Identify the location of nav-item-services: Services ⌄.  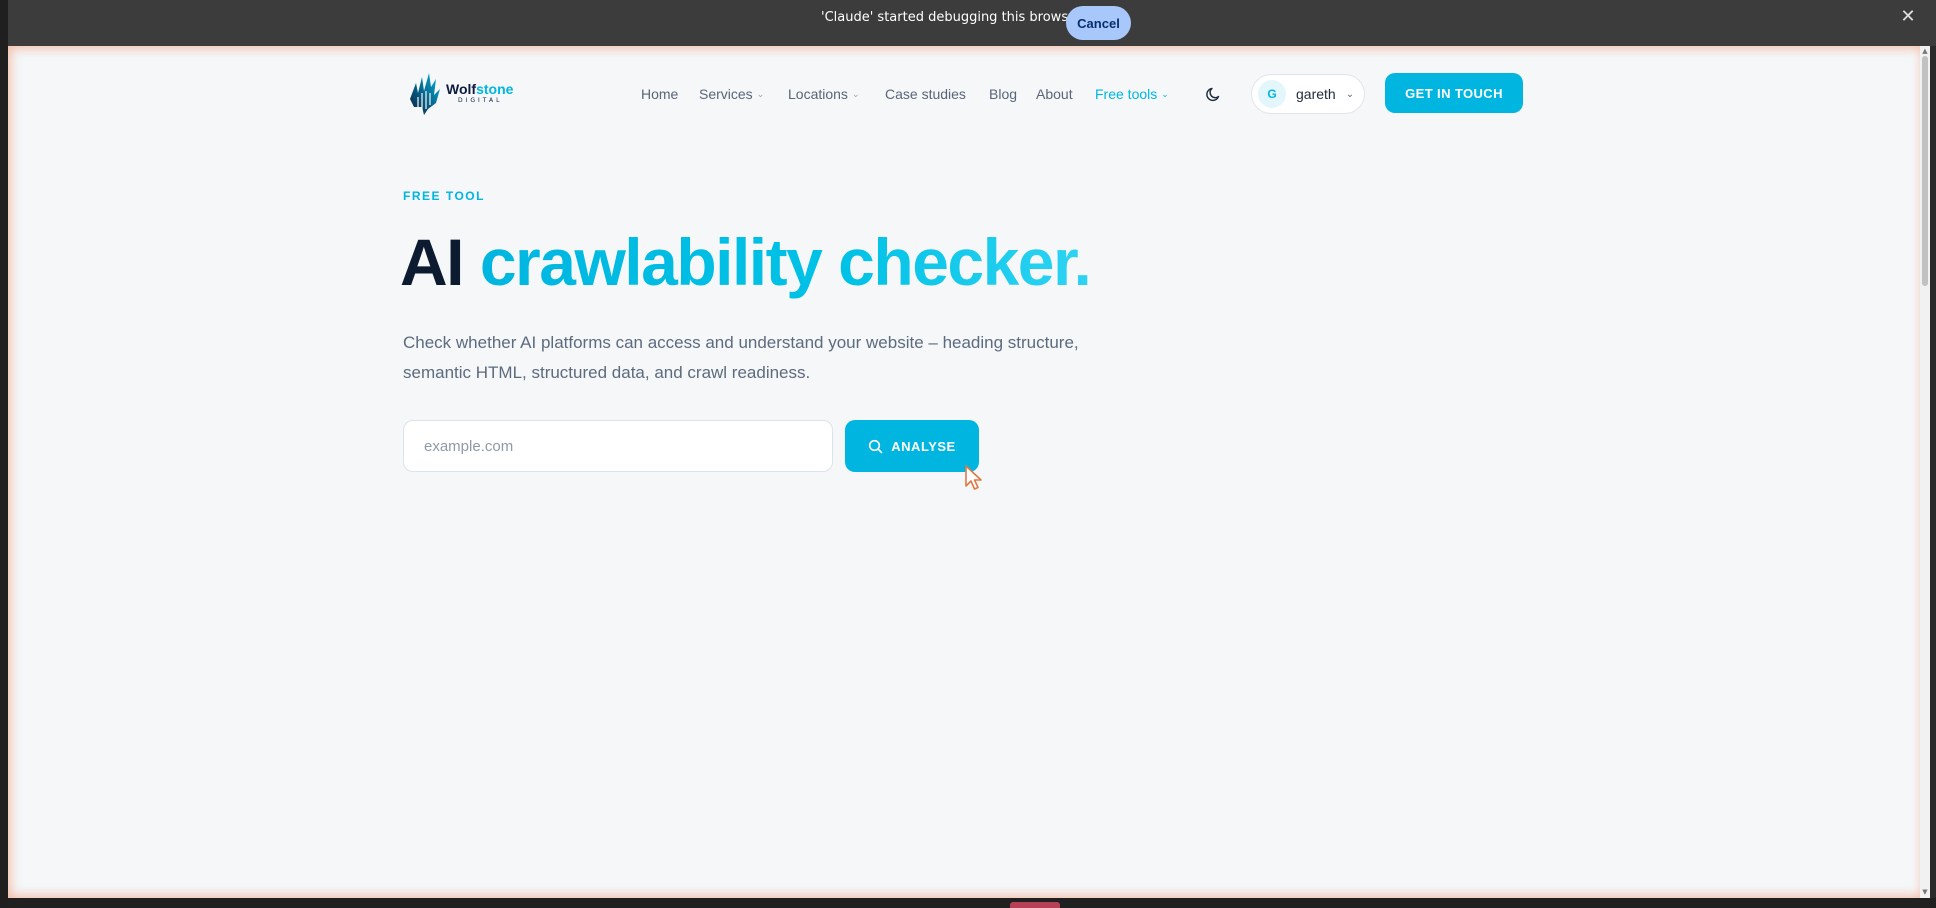
(731, 94).